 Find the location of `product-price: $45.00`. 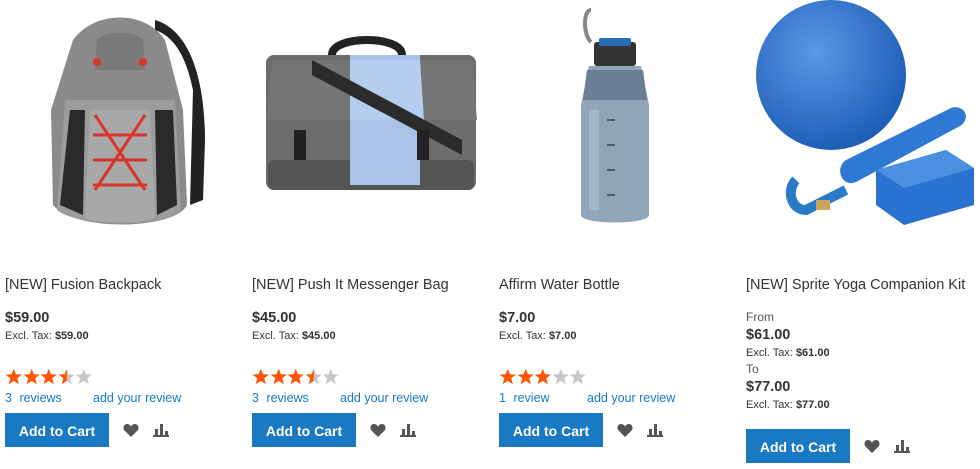

product-price: $45.00 is located at coordinates (274, 318).